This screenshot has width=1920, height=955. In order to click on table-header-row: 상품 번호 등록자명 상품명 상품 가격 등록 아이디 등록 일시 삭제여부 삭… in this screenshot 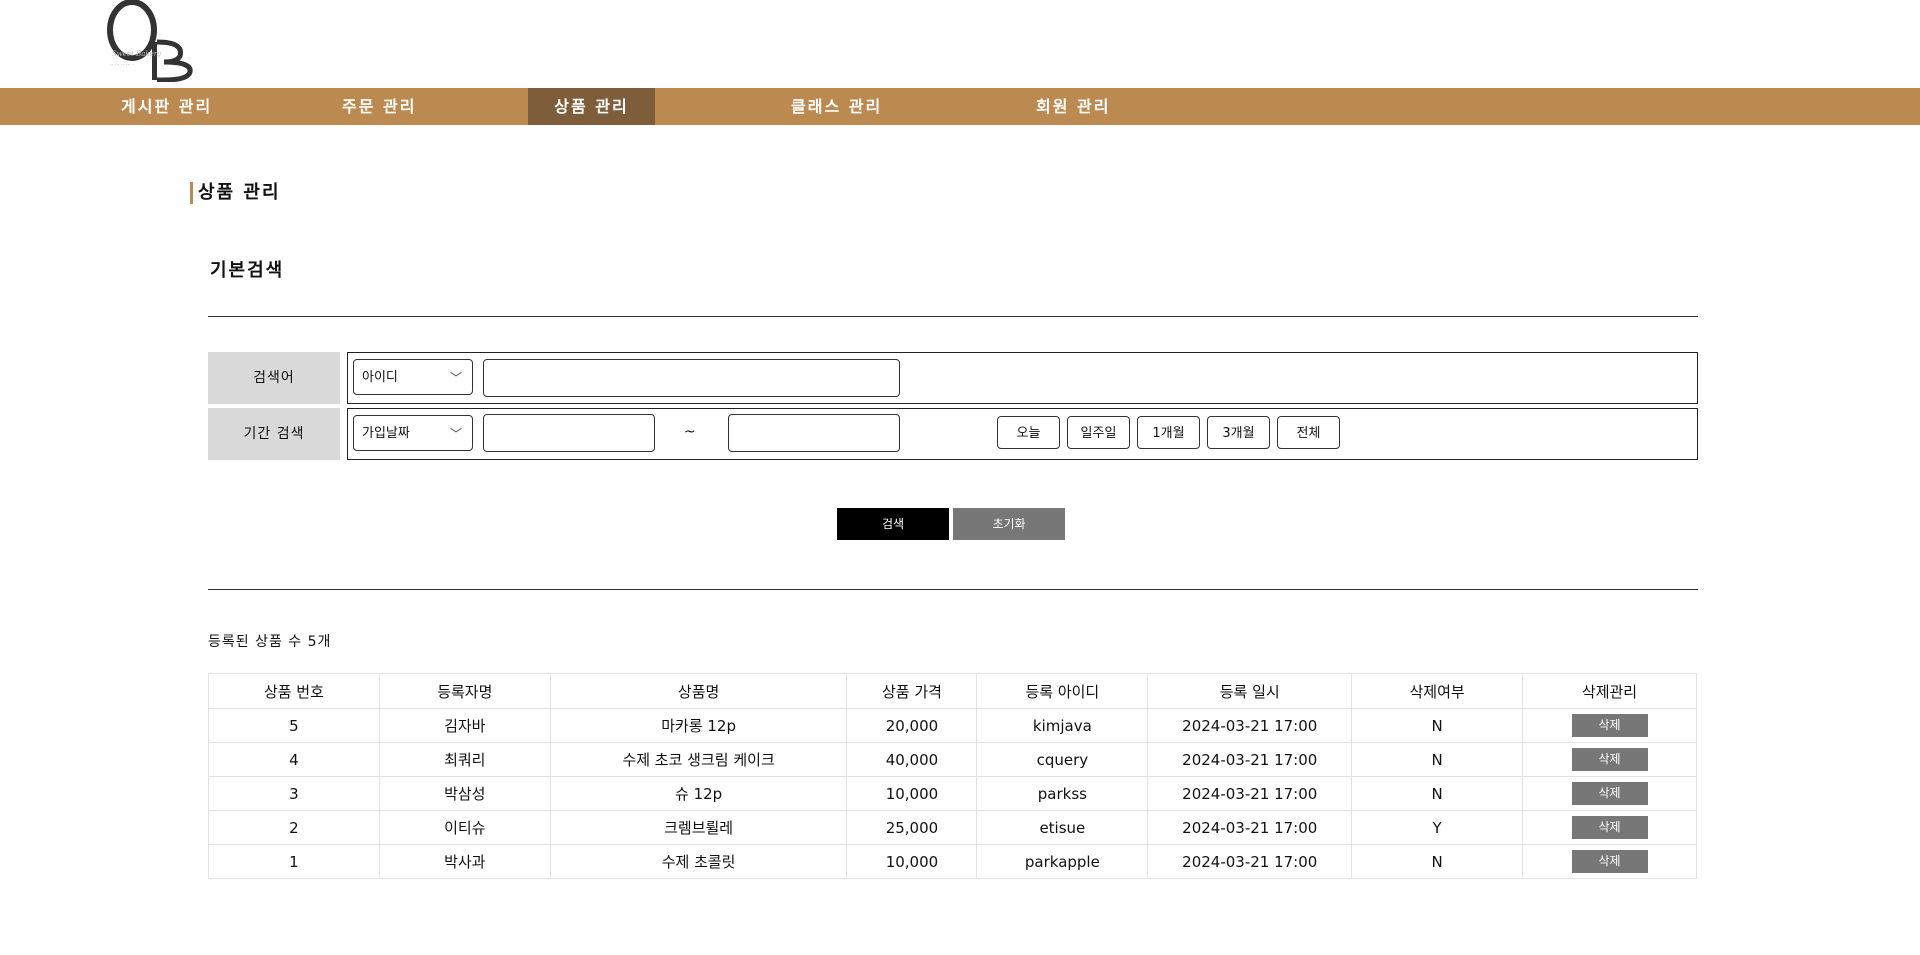, I will do `click(952, 691)`.